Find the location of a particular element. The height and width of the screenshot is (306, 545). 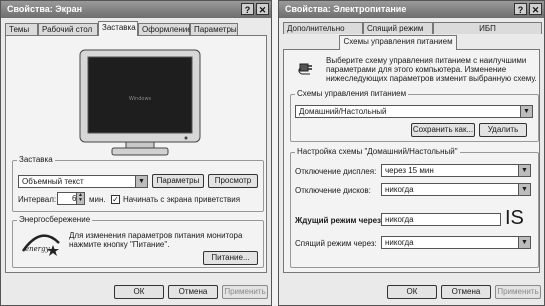

interval-spinner: 6 ▲ ▼ is located at coordinates (71, 198).